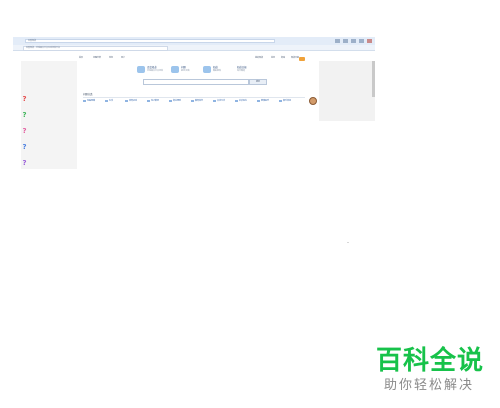 This screenshot has height=408, width=500. I want to click on nav-item-mall: 商城, so click(283, 58).